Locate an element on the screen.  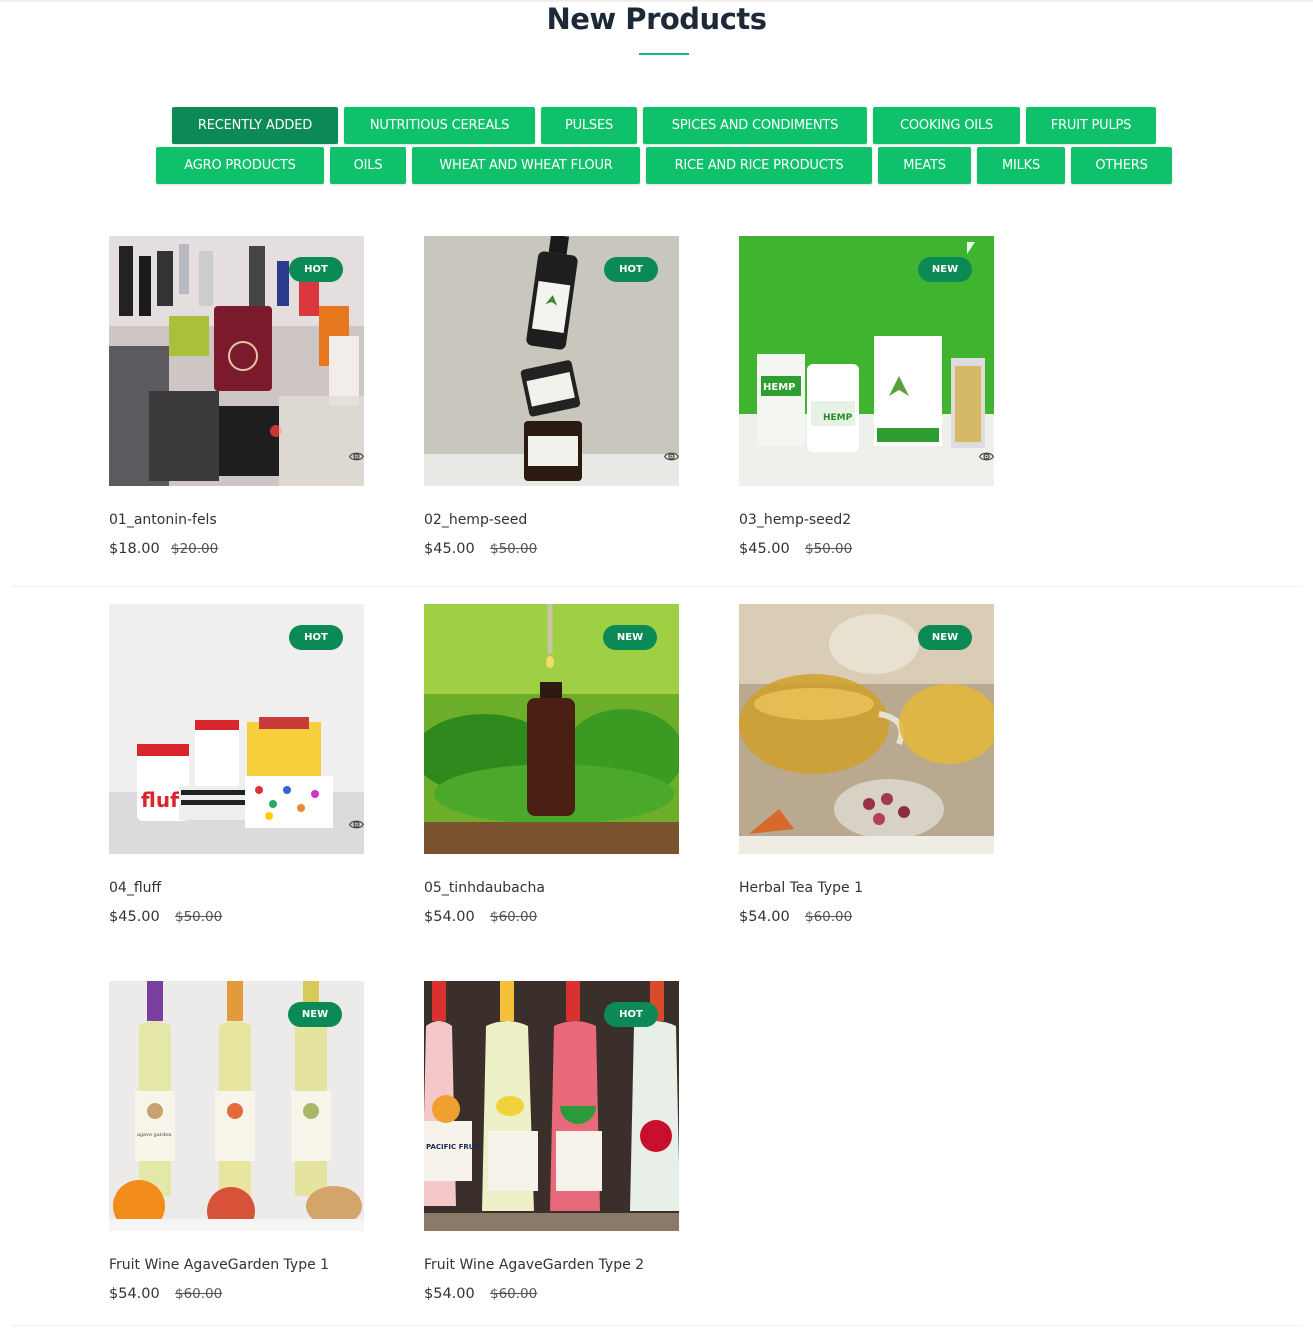
product-name: 03_hemp-seed2 is located at coordinates (795, 520).